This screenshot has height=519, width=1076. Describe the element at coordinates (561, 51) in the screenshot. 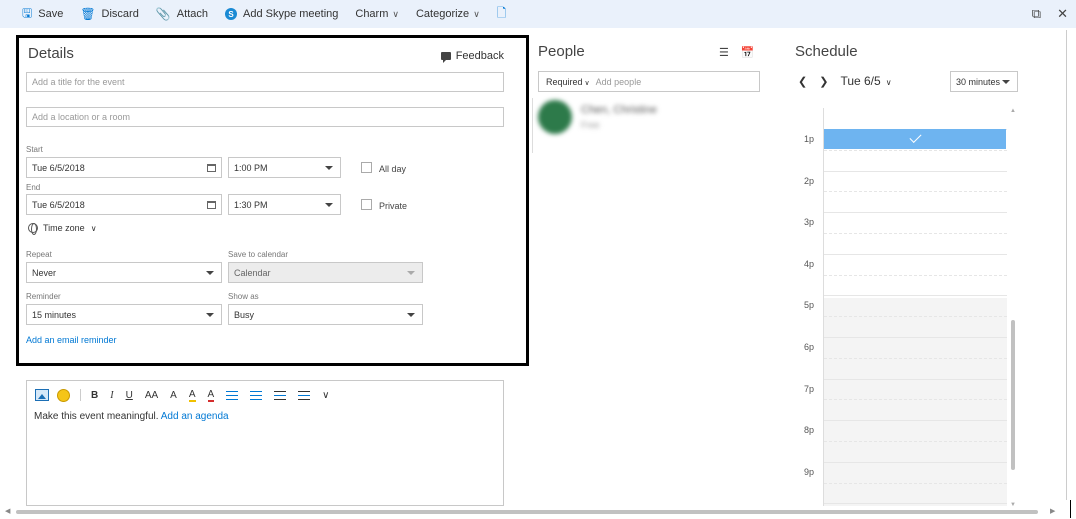

I see `people-heading: People` at that location.